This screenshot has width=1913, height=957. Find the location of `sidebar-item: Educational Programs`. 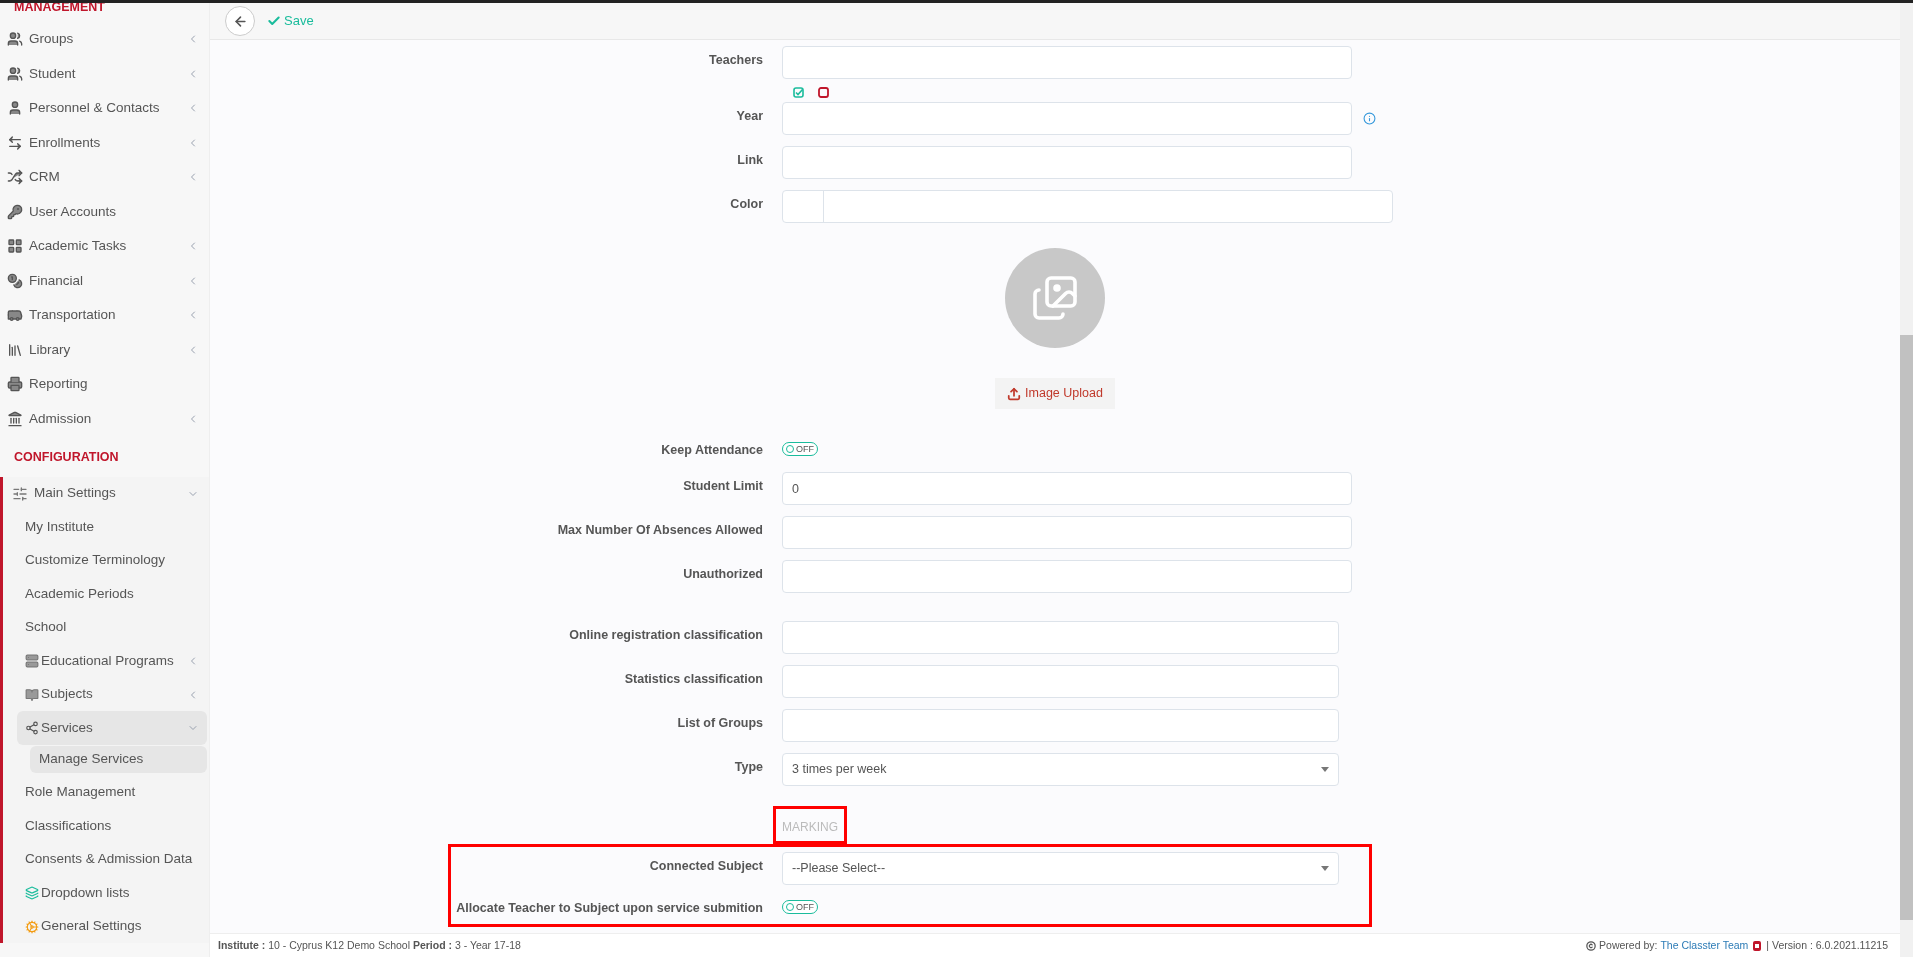

sidebar-item: Educational Programs is located at coordinates (116, 661).